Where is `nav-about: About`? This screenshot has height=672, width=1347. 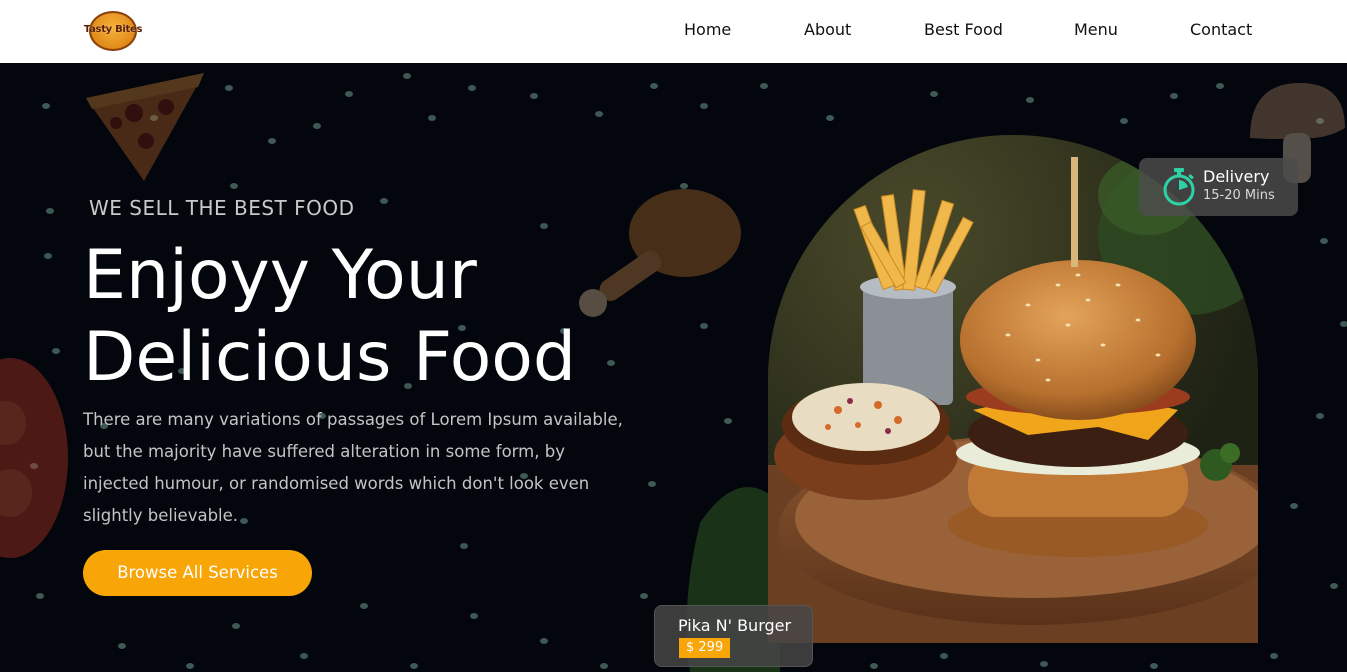
nav-about: About is located at coordinates (827, 29).